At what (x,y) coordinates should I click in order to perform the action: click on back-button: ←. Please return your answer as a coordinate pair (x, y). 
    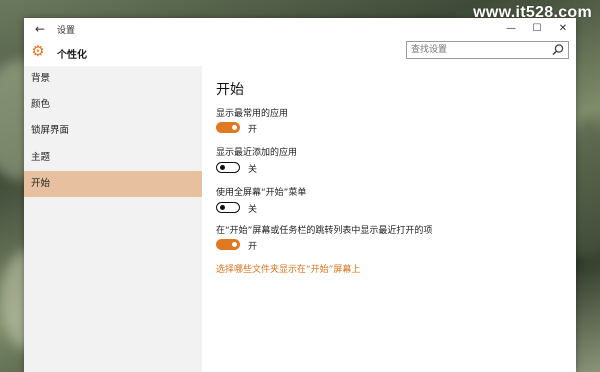
    Looking at the image, I should click on (40, 29).